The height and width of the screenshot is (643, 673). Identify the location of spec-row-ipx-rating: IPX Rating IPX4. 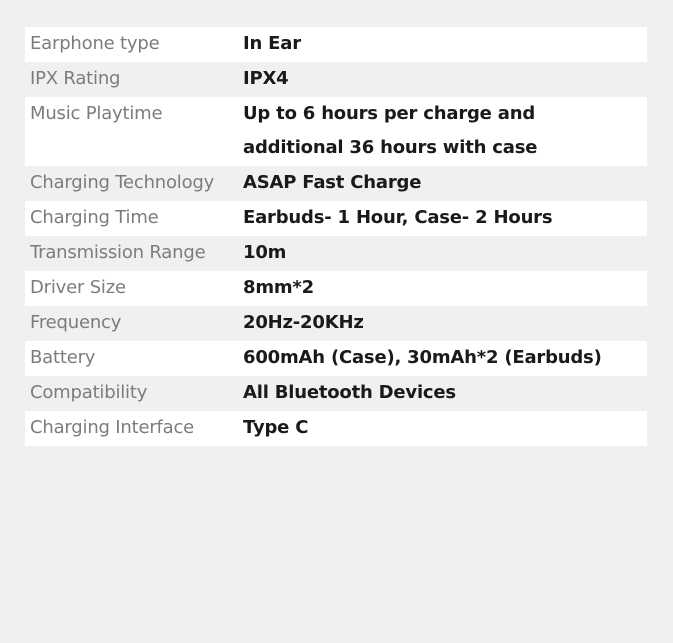
(336, 79).